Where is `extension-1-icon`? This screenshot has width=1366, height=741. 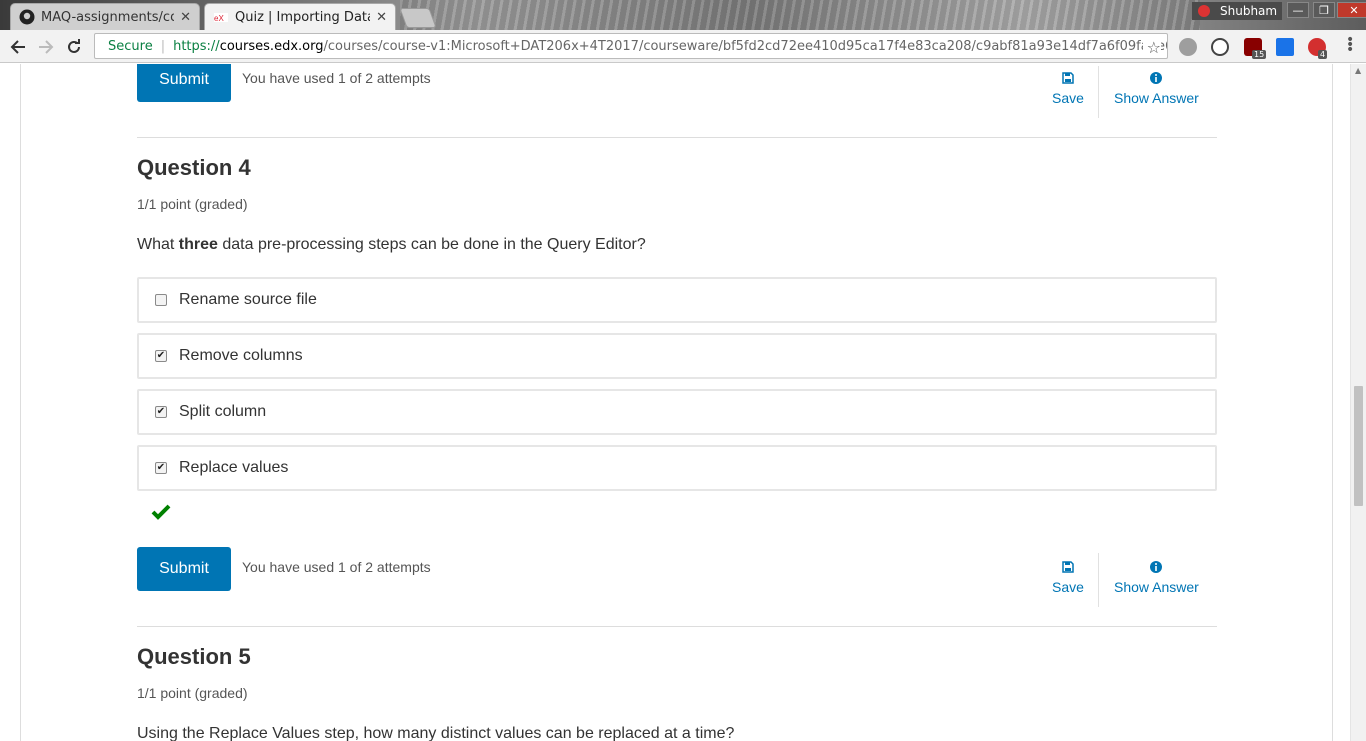
extension-1-icon is located at coordinates (1188, 47).